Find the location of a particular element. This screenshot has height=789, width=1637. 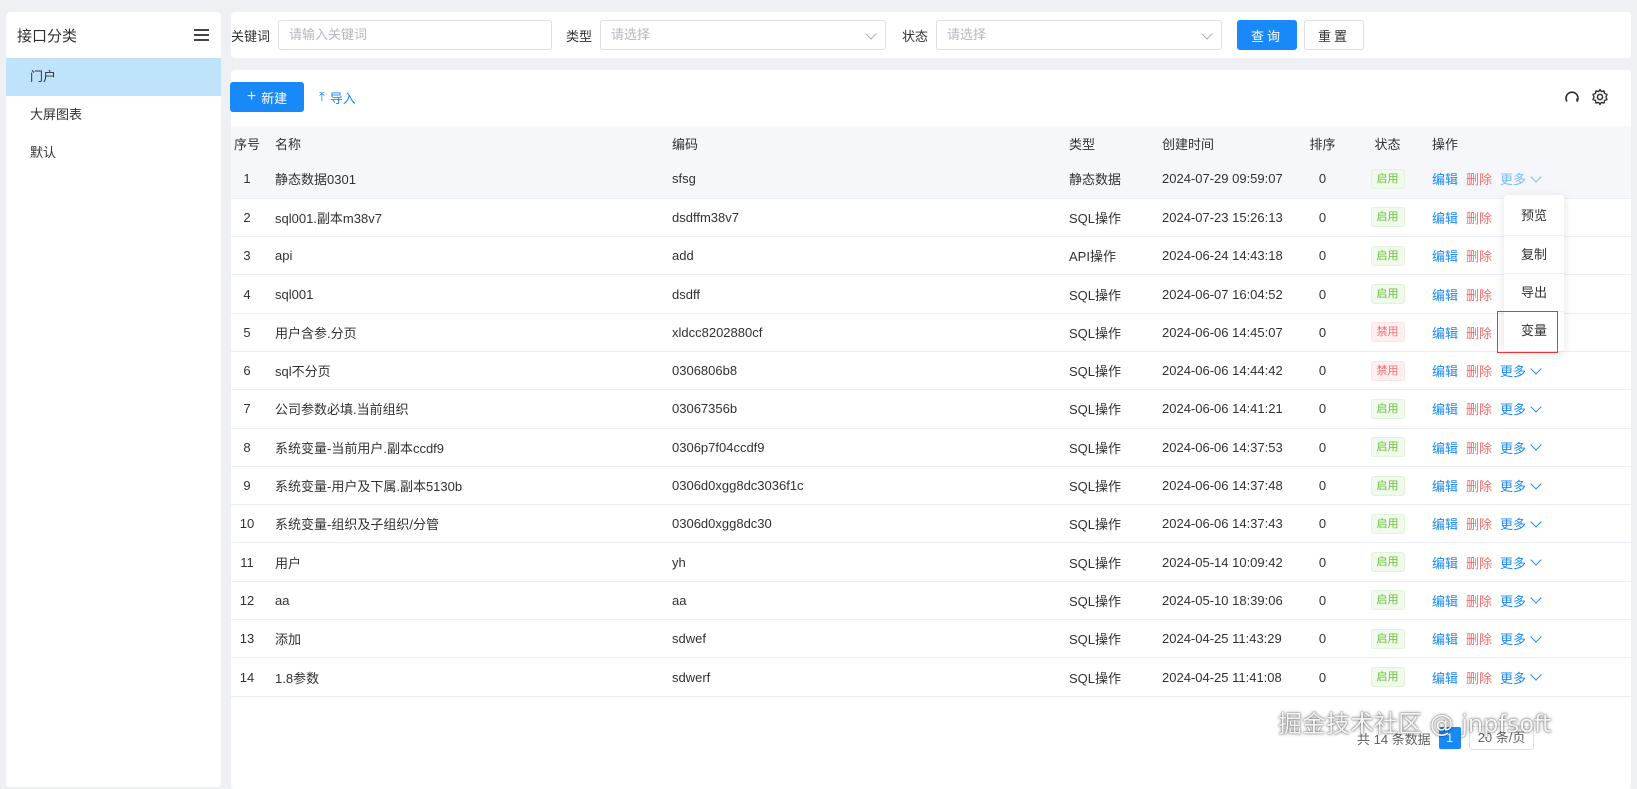

dropdown-item: 导出 is located at coordinates (1534, 292).